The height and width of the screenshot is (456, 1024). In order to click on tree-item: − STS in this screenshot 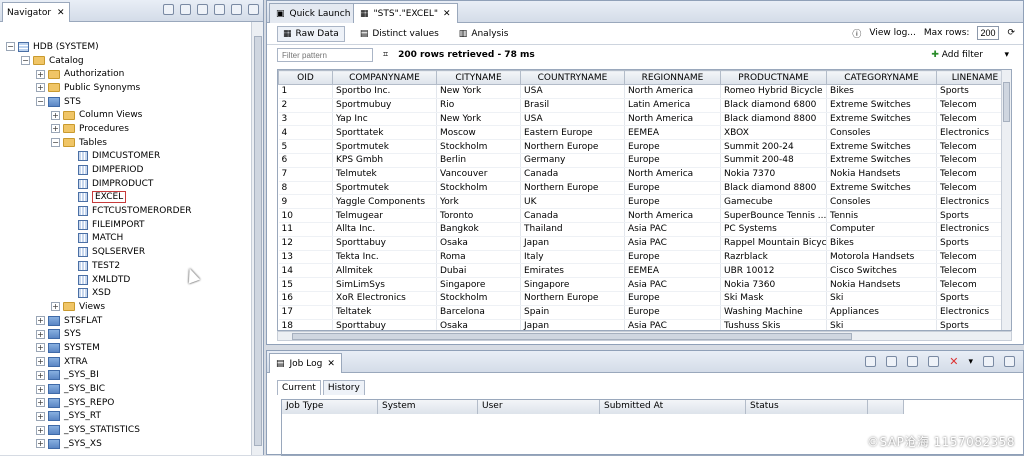, I will do `click(125, 102)`.